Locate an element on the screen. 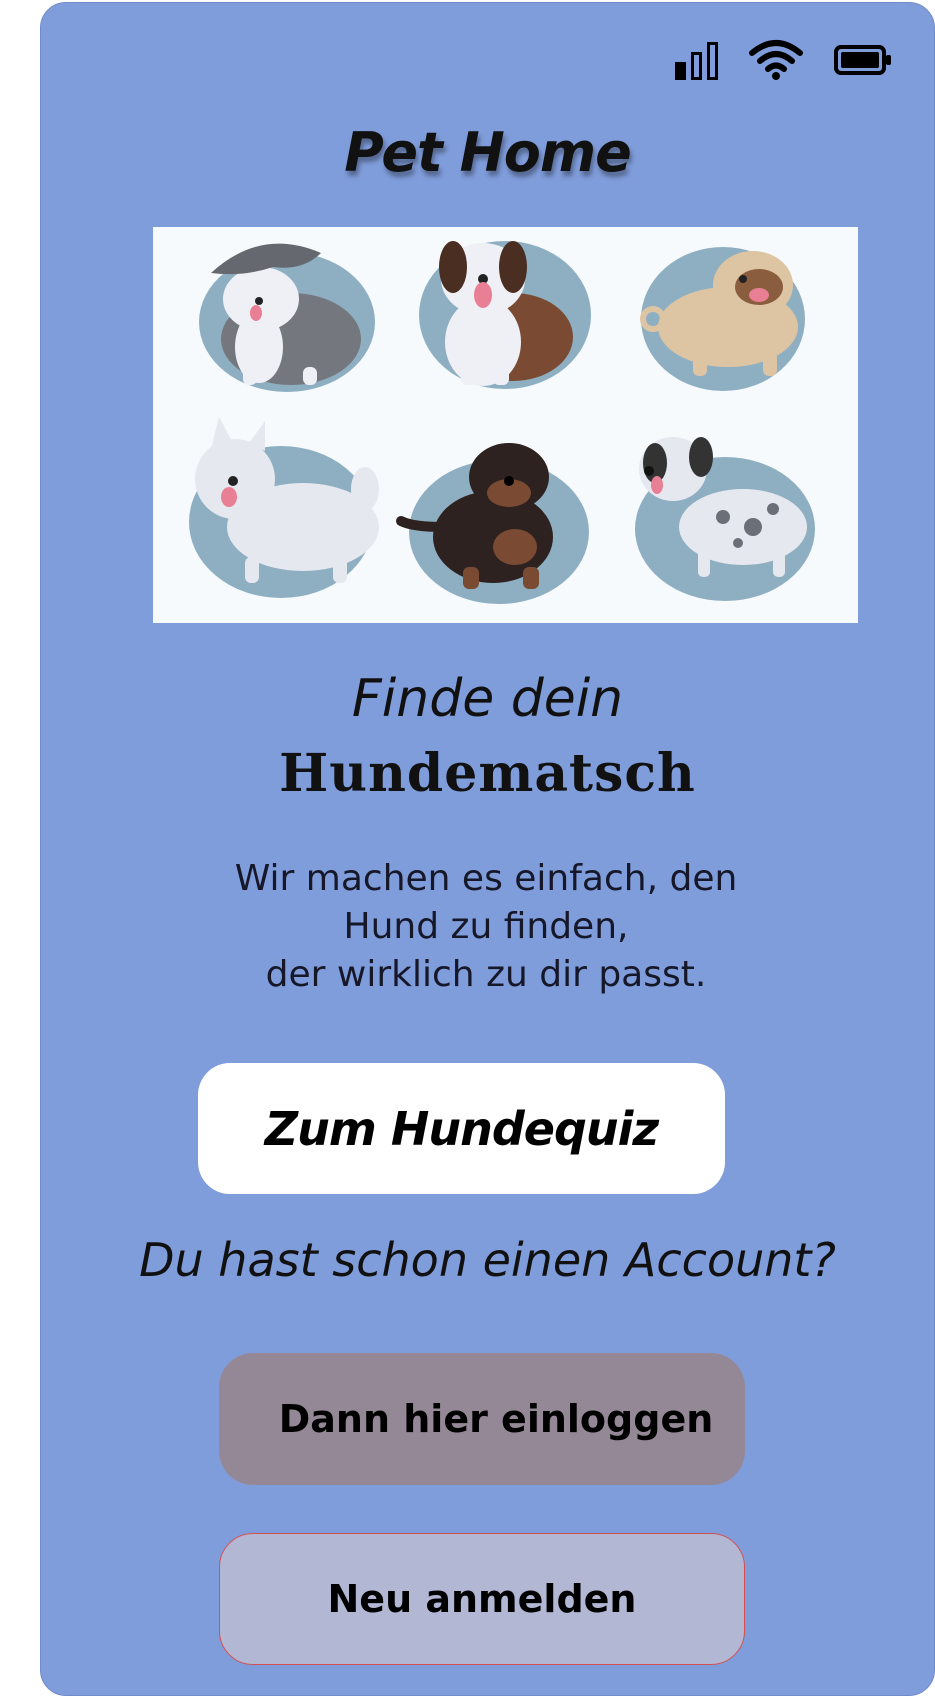 The image size is (935, 1698). login-button: Dann hier einloggen is located at coordinates (482, 1419).